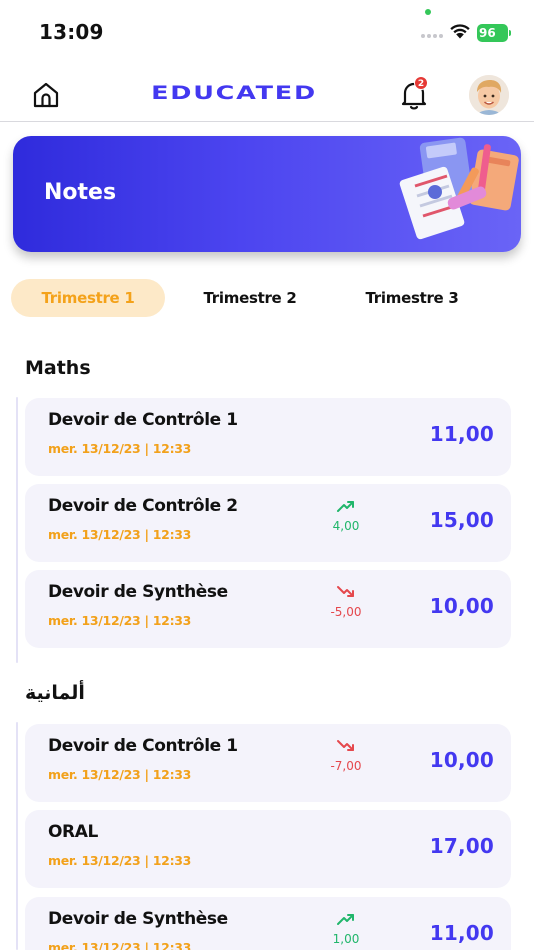 The image size is (534, 950). What do you see at coordinates (88, 298) in the screenshot?
I see `tab-trimestre-1: Trimestre 1` at bounding box center [88, 298].